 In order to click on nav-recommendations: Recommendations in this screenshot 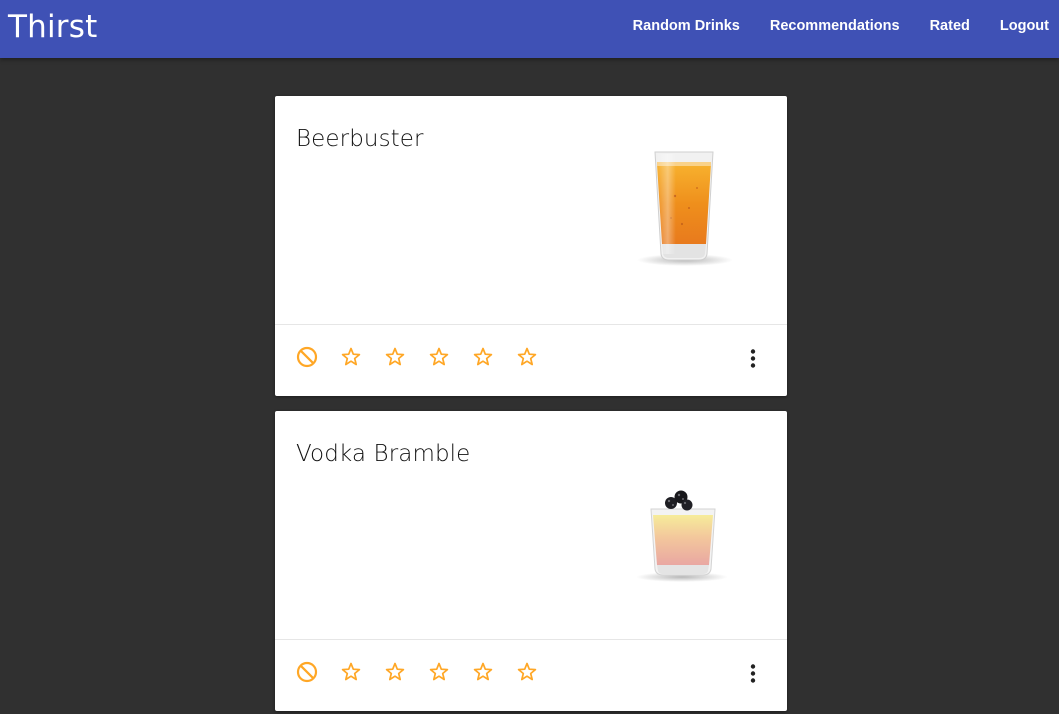, I will do `click(835, 26)`.